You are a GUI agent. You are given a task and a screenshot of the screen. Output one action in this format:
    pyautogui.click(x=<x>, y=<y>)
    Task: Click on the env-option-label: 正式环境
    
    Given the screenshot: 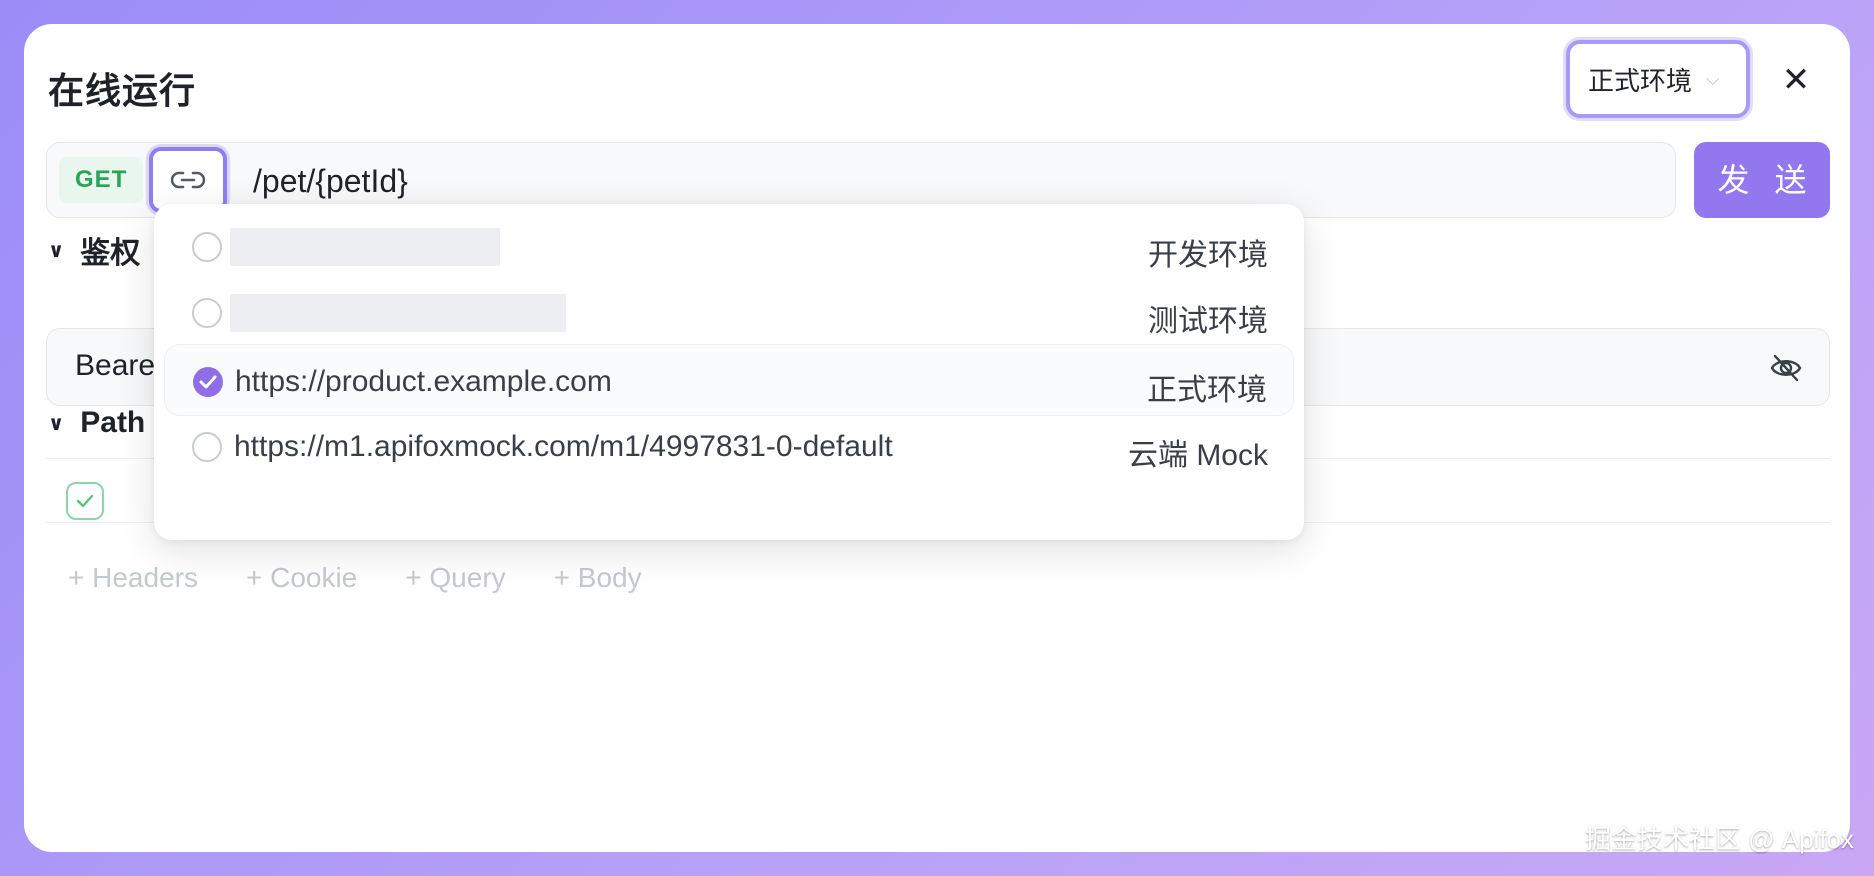 What is the action you would take?
    pyautogui.click(x=1207, y=390)
    